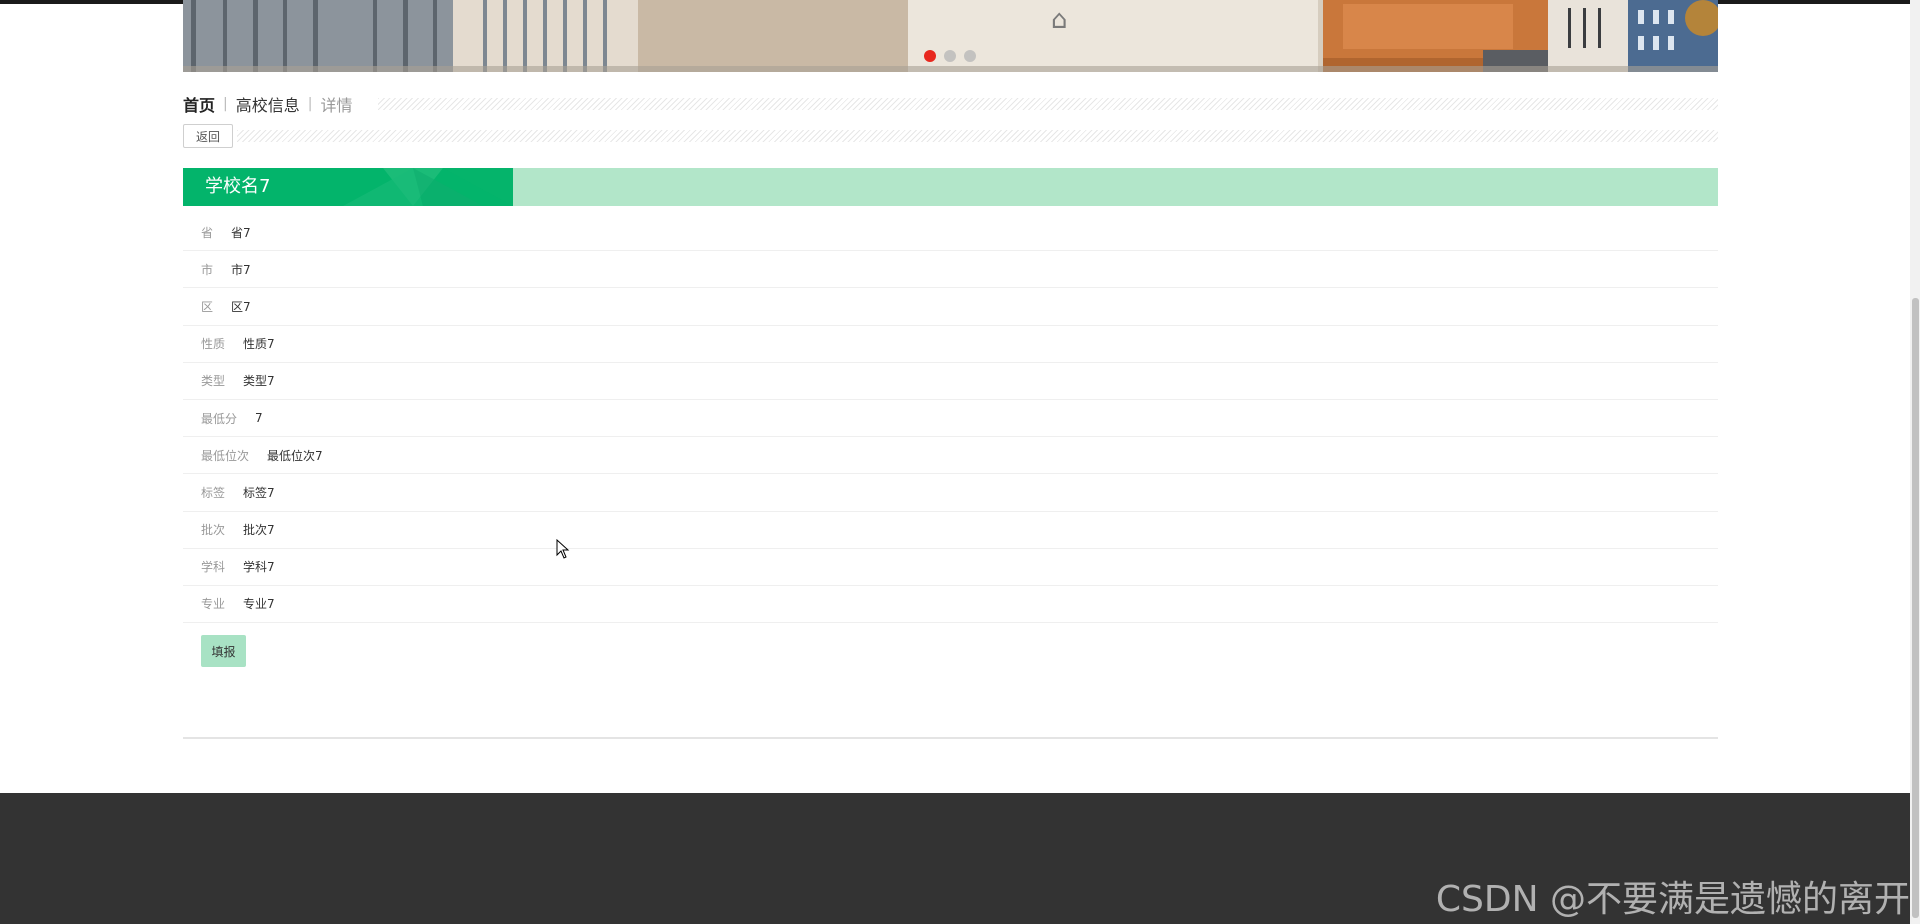 The height and width of the screenshot is (924, 1920). I want to click on back-row: 返回, so click(950, 136).